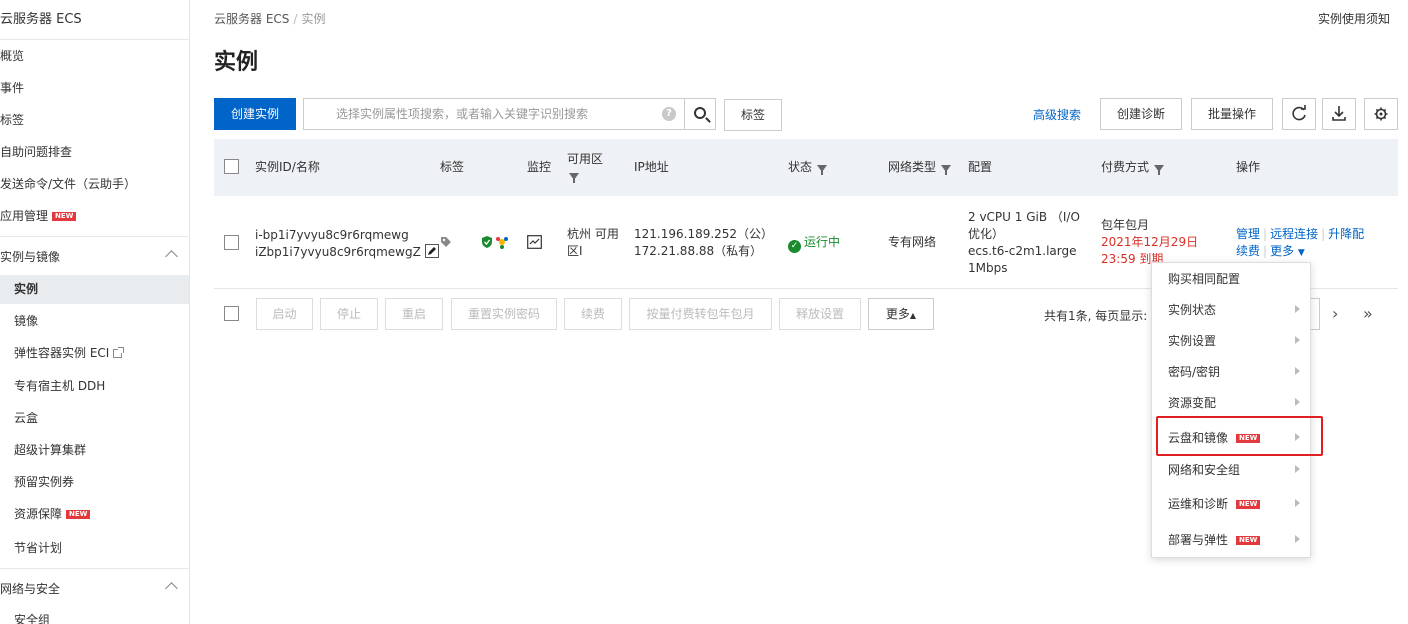 The height and width of the screenshot is (624, 1408). What do you see at coordinates (287, 167) in the screenshot?
I see `column-header-id: 实例ID/名称` at bounding box center [287, 167].